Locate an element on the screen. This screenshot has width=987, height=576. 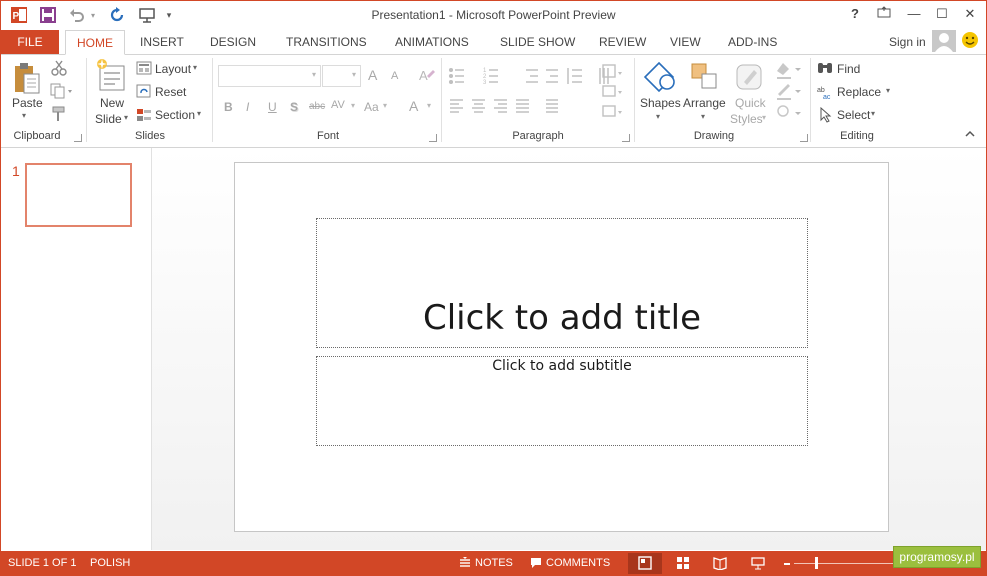
tab-insert: INSERT is located at coordinates (162, 42).